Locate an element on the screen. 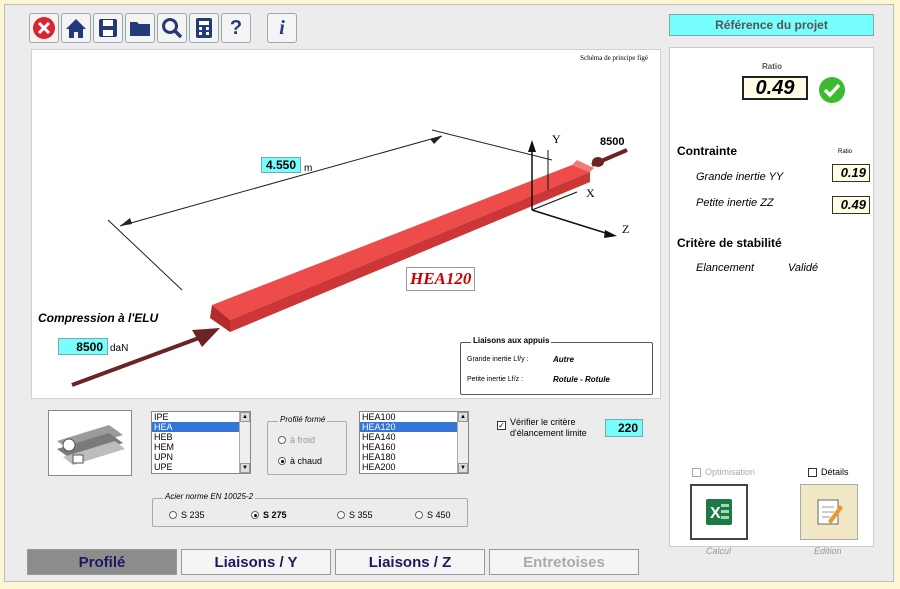 The height and width of the screenshot is (589, 900). tab-liaisons-y: Liaisons / Y is located at coordinates (256, 562).